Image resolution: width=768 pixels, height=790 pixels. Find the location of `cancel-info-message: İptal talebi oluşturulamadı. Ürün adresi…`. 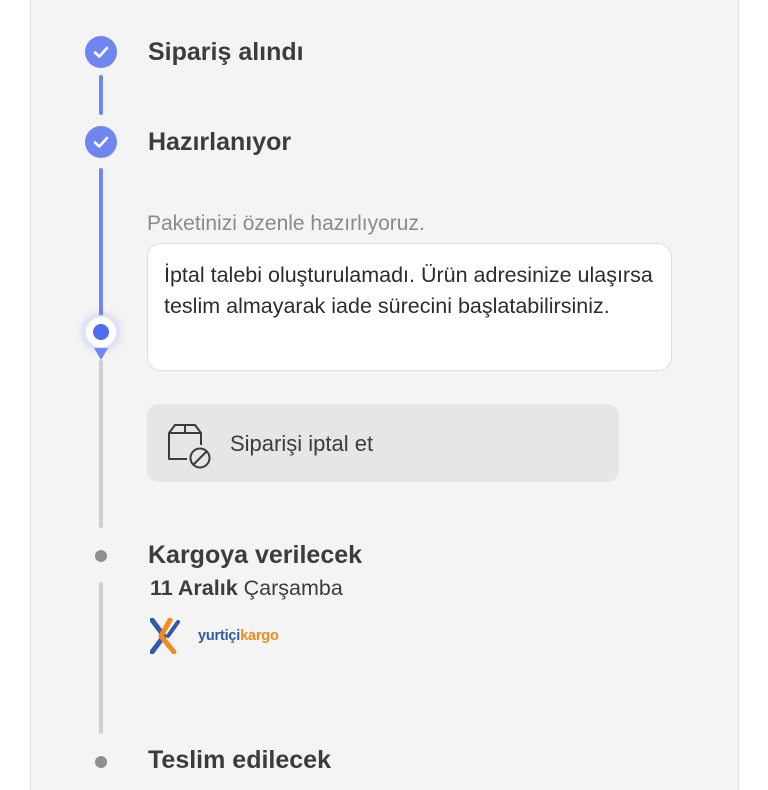

cancel-info-message: İptal talebi oluşturulamadı. Ürün adresi… is located at coordinates (409, 307).